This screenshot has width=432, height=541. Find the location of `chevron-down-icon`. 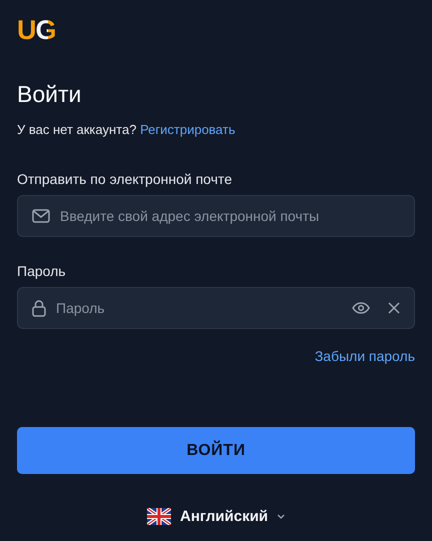

chevron-down-icon is located at coordinates (281, 516).